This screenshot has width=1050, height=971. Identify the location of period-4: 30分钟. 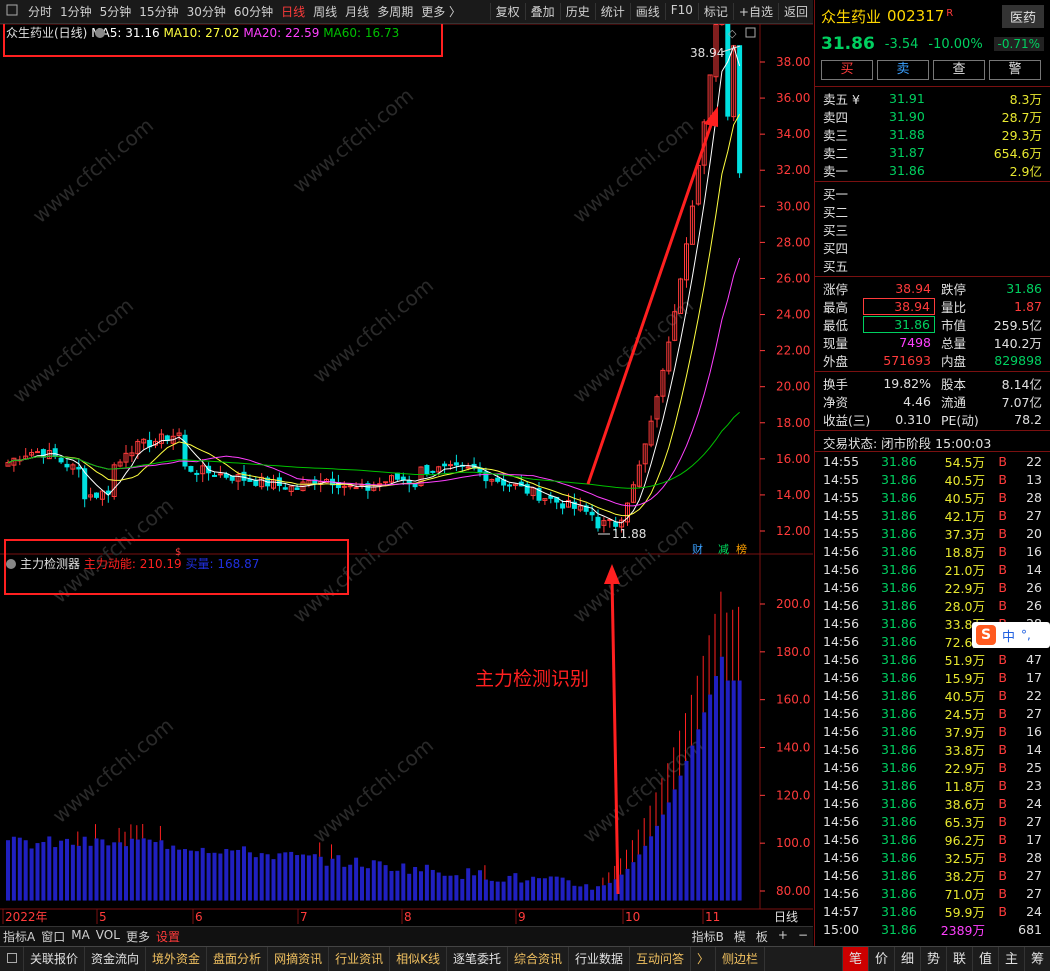
(206, 11).